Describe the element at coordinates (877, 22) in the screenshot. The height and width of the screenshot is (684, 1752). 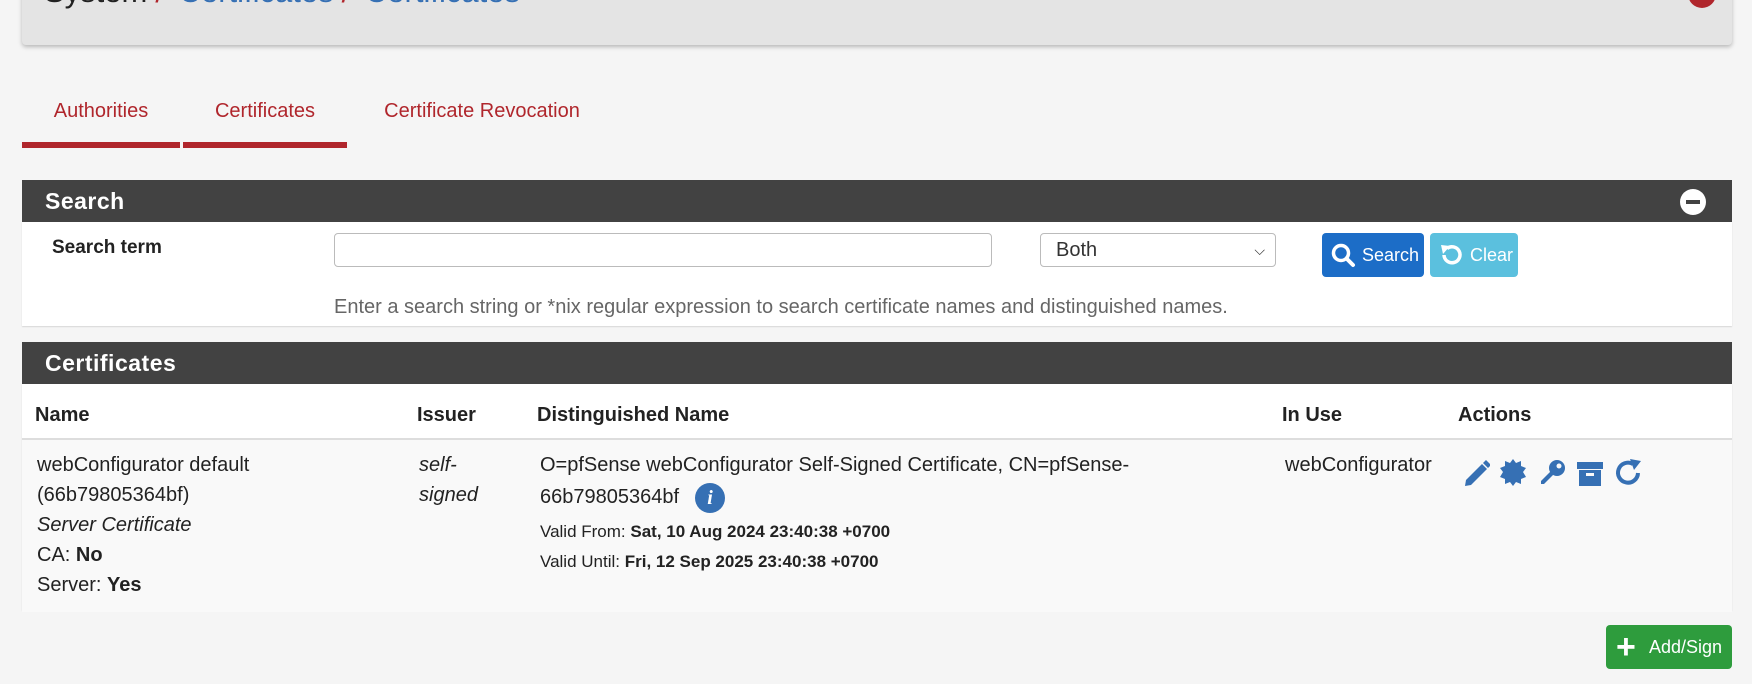
I see `header-bar: System / Certificates / Certificates ?` at that location.